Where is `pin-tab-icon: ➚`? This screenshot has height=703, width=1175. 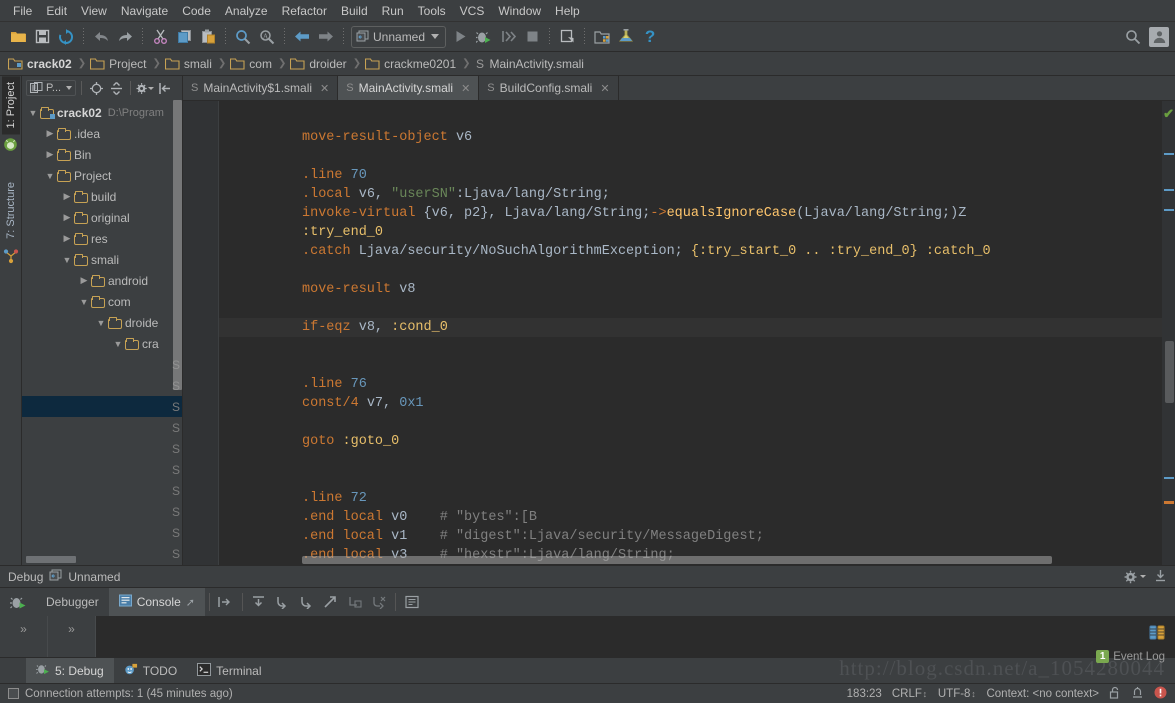
pin-tab-icon: ➚ is located at coordinates (190, 602).